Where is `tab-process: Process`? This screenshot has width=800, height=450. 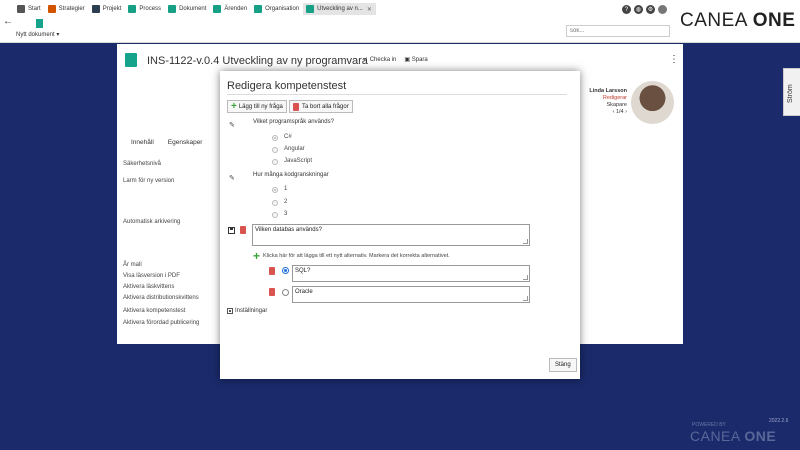
tab-process: Process is located at coordinates (145, 9).